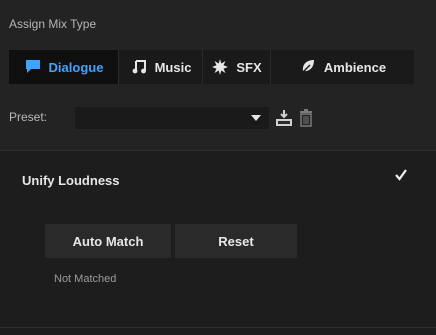  What do you see at coordinates (308, 67) in the screenshot?
I see `leaf-icon` at bounding box center [308, 67].